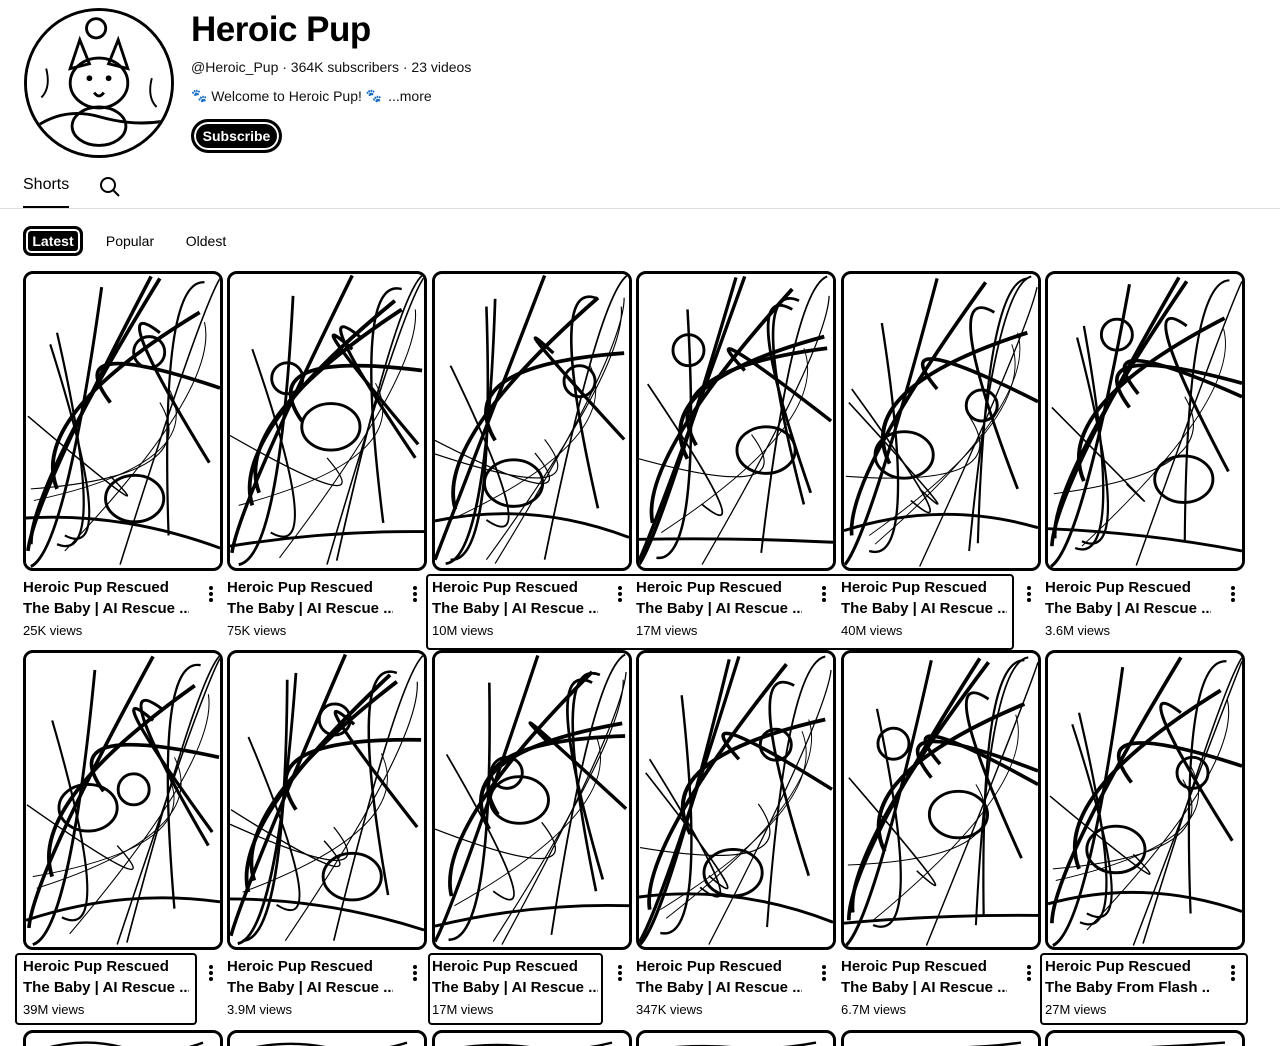 The width and height of the screenshot is (1280, 1046). I want to click on description-text: Welcome to Heroic Pup!, so click(286, 96).